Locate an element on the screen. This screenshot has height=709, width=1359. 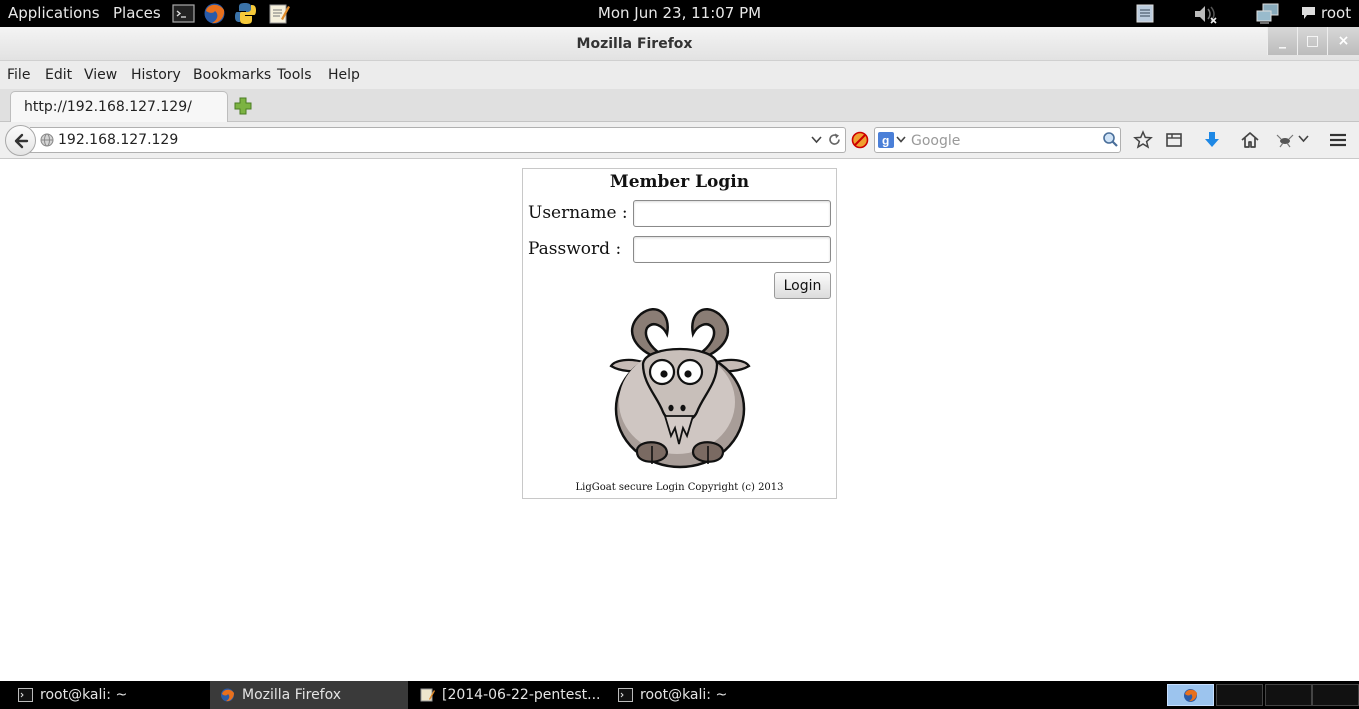
addon-dropdown-icon is located at coordinates (1303, 139).